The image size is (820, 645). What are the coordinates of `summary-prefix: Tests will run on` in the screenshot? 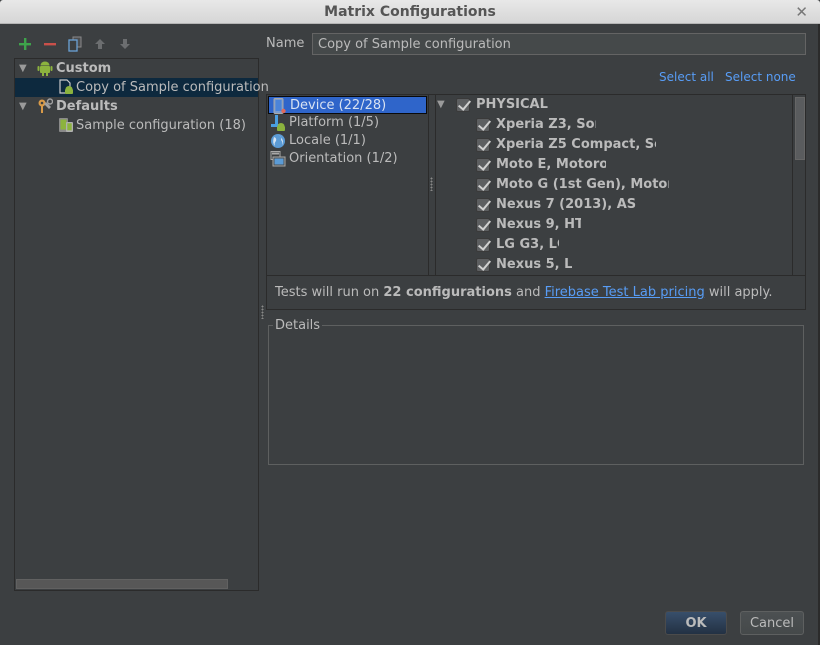 It's located at (329, 292).